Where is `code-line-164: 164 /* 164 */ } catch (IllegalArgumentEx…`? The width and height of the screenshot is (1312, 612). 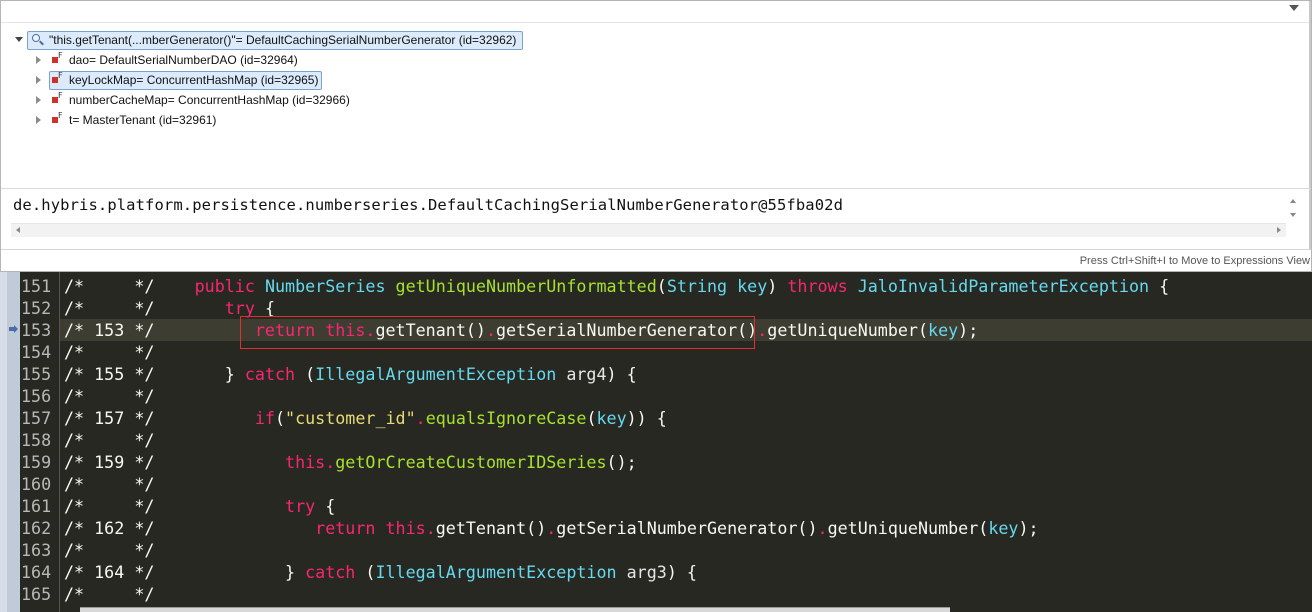
code-line-164: 164 /* 164 */ } catch (IllegalArgumentEx… is located at coordinates (656, 572).